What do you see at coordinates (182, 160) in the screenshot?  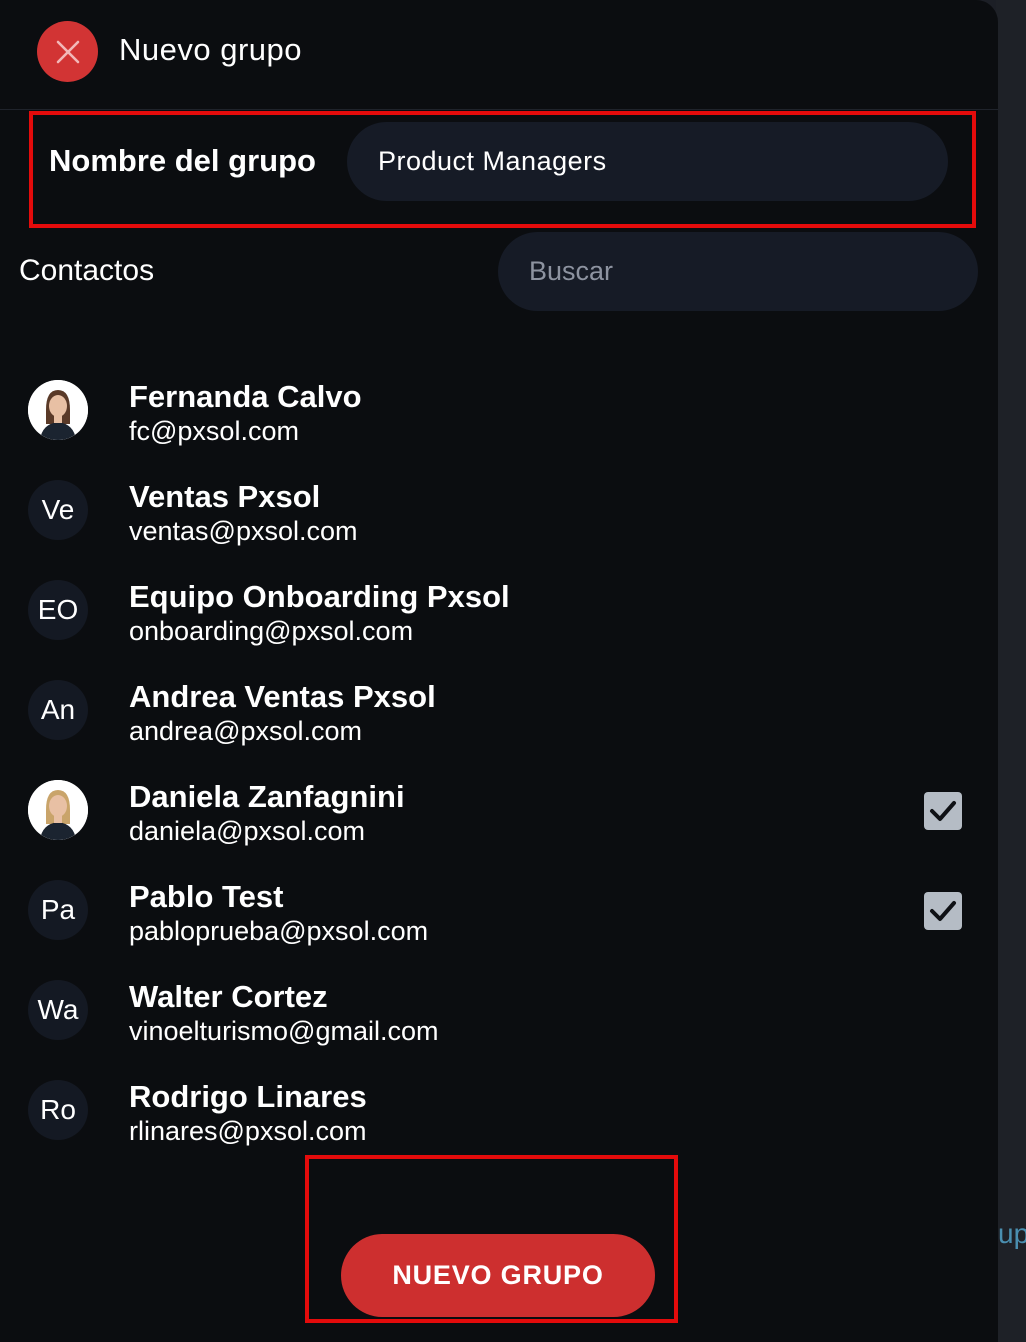 I see `group-name-label: Nombre del grupo` at bounding box center [182, 160].